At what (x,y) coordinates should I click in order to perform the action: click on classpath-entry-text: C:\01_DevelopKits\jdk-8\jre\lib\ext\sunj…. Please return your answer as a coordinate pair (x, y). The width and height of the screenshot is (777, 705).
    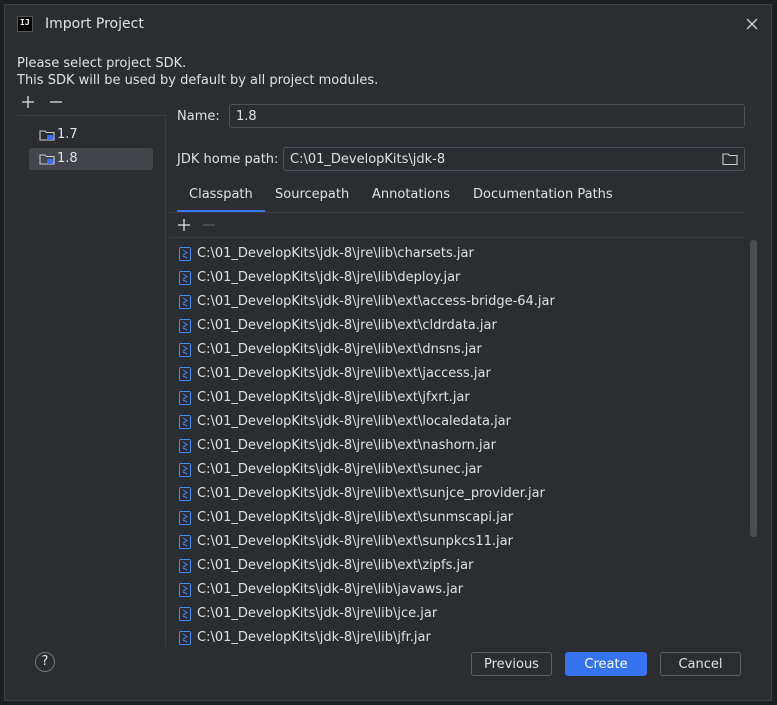
    Looking at the image, I should click on (371, 493).